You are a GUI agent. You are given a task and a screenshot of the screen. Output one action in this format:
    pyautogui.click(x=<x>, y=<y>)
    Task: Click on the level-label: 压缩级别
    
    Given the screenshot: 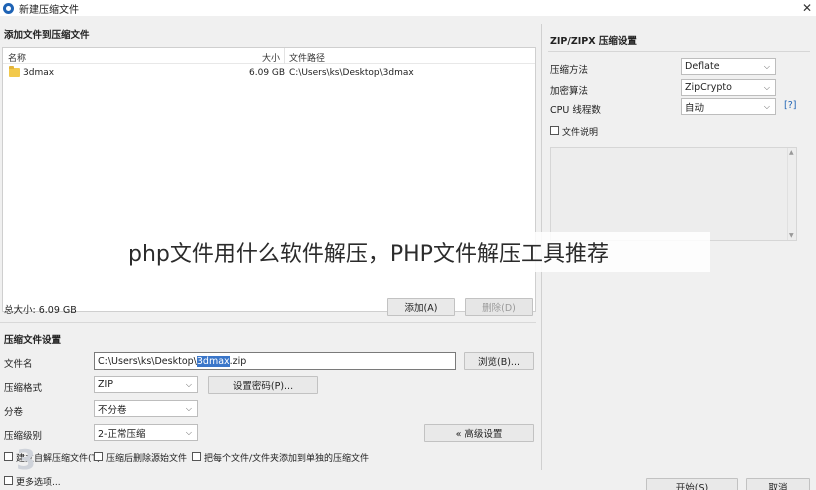 What is the action you would take?
    pyautogui.click(x=23, y=436)
    